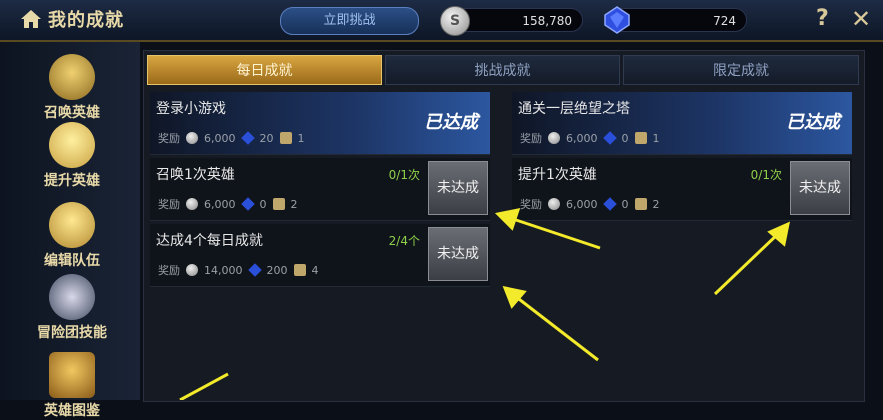 The height and width of the screenshot is (420, 883). What do you see at coordinates (514, 297) in the screenshot?
I see `arrow-2-head` at bounding box center [514, 297].